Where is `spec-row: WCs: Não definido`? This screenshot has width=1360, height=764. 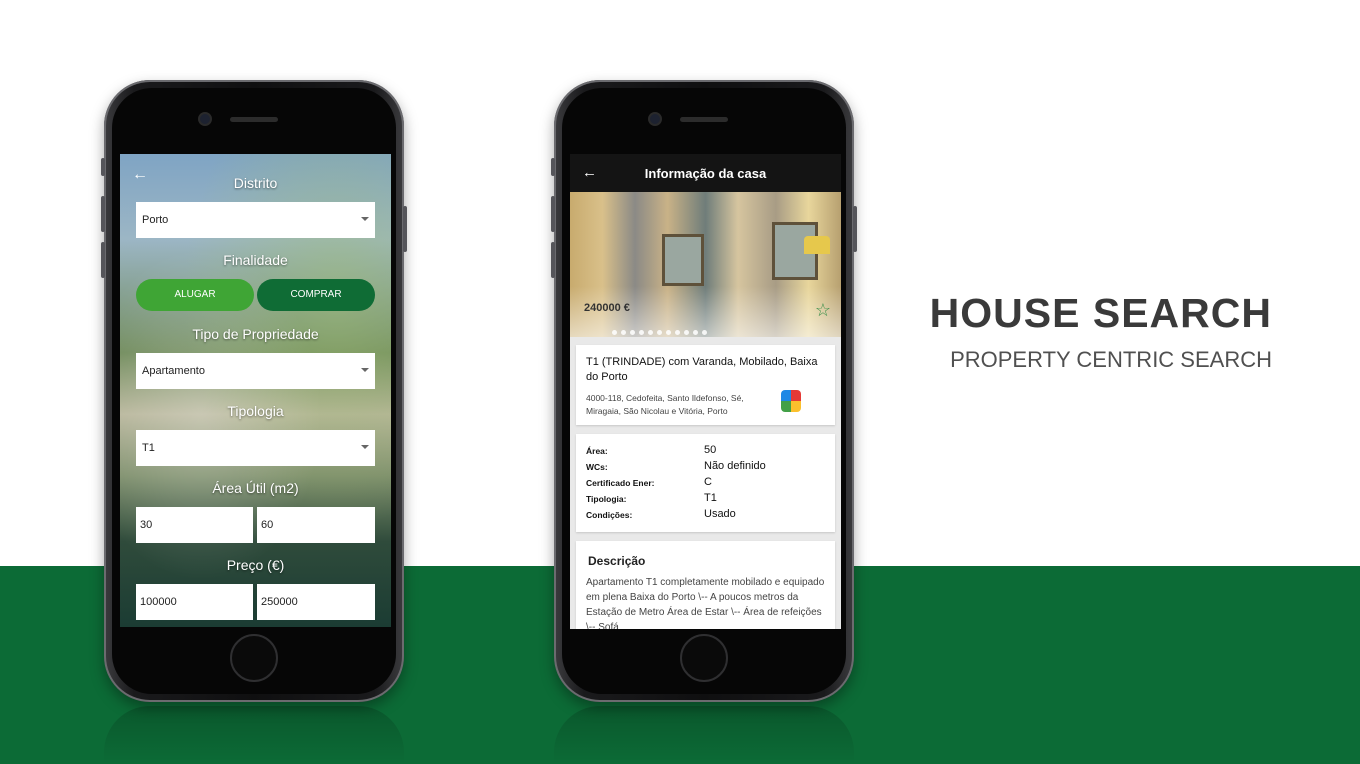 spec-row: WCs: Não definido is located at coordinates (706, 468).